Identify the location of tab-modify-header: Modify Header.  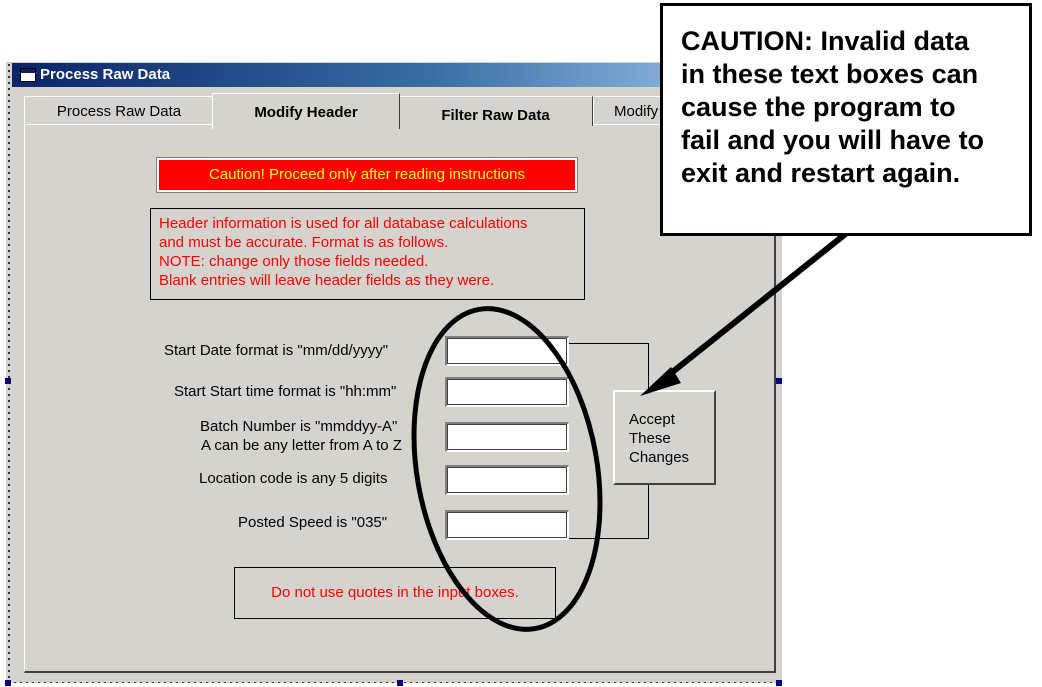
(306, 111).